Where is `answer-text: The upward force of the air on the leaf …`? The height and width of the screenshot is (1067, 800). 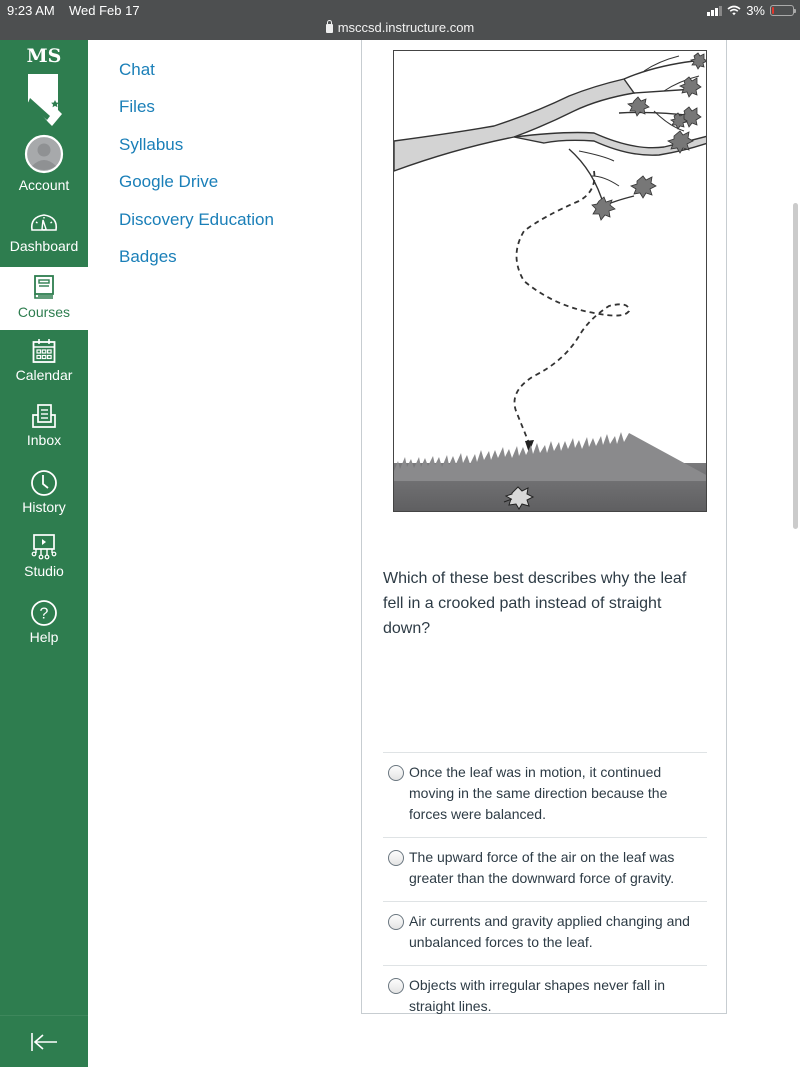
answer-text: The upward force of the air on the leaf … is located at coordinates (542, 867).